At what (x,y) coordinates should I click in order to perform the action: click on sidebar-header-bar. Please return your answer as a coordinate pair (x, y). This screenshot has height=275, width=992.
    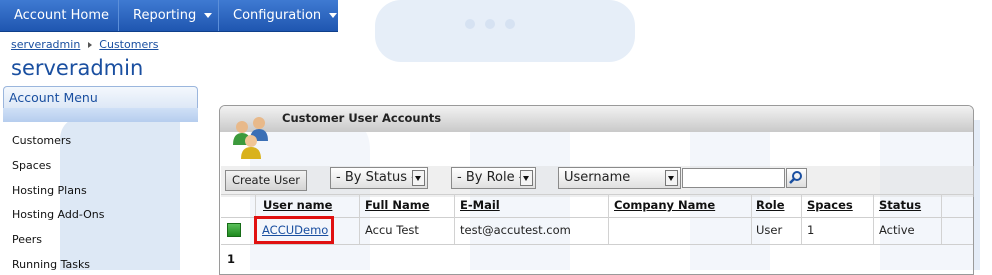
    Looking at the image, I should click on (100, 115).